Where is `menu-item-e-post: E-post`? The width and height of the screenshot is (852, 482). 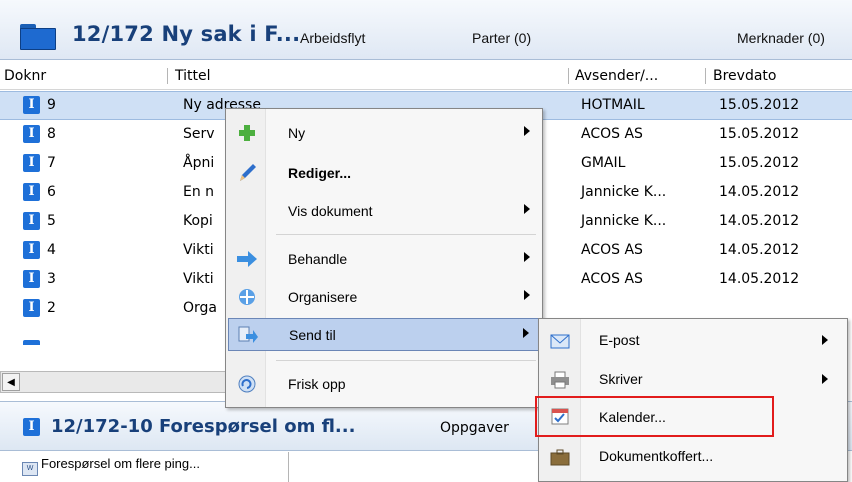
menu-item-e-post: E-post is located at coordinates (693, 341).